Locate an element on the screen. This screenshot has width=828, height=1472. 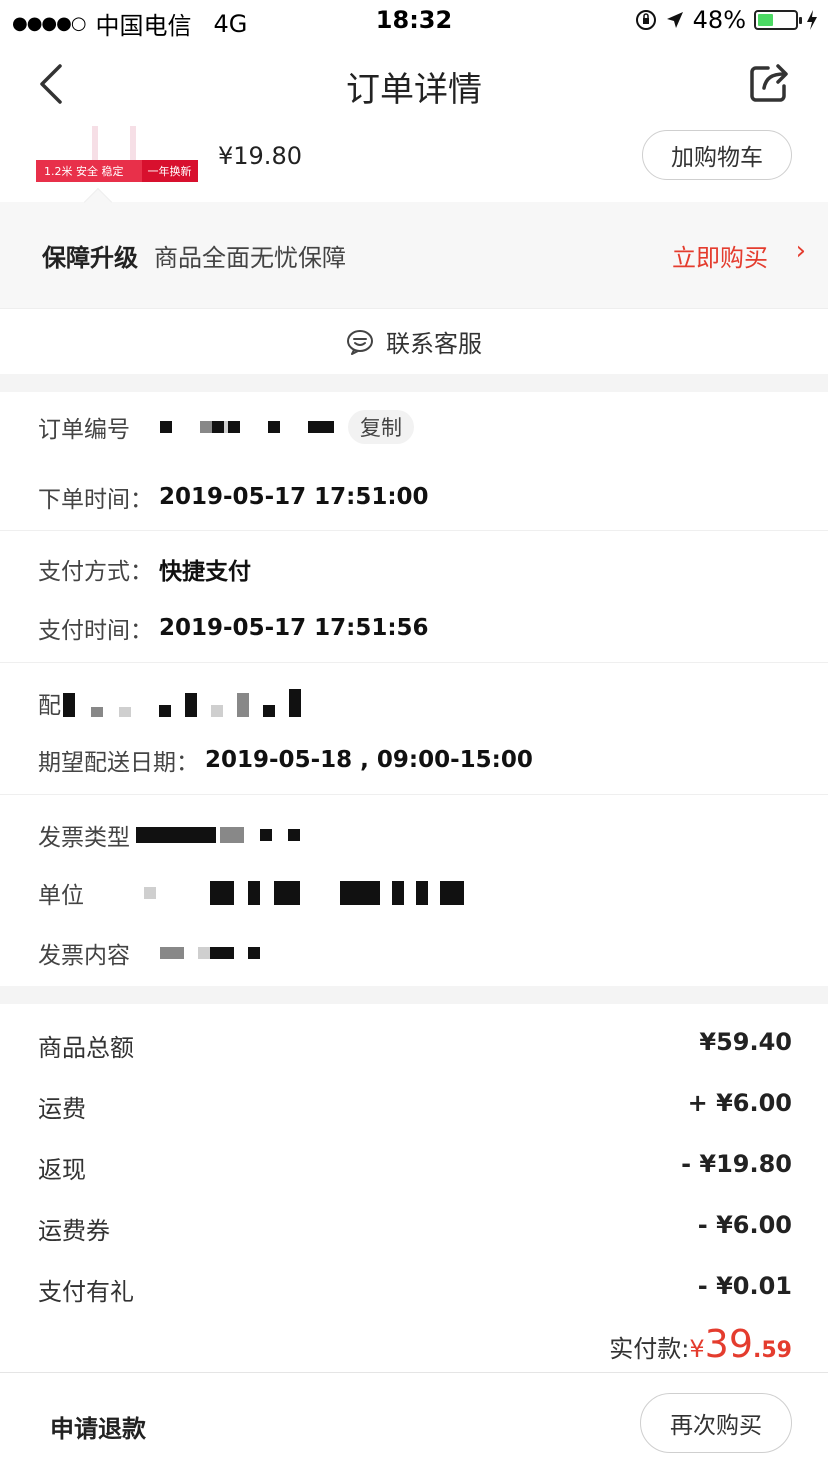
expected-date-value: 2019-05-18 , 09:00-15:00 is located at coordinates (369, 760).